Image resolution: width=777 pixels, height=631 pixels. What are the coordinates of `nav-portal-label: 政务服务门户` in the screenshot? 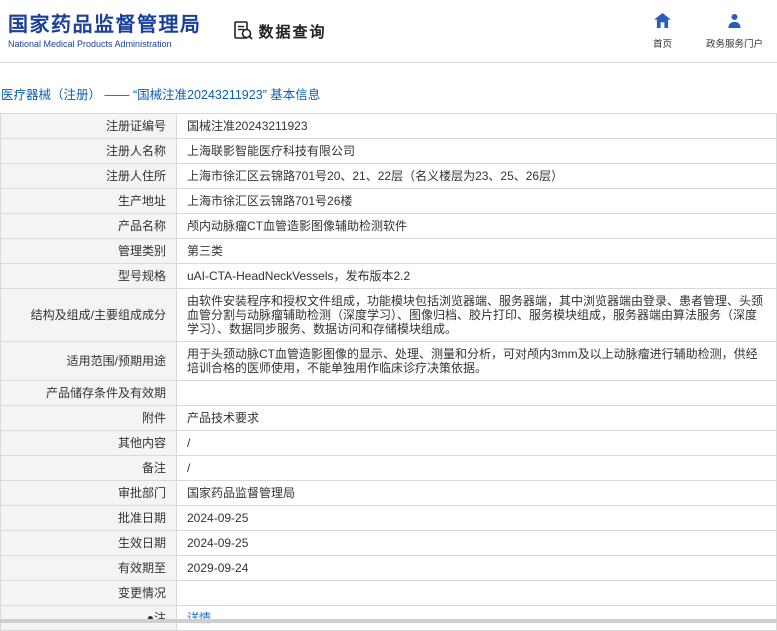 It's located at (734, 44).